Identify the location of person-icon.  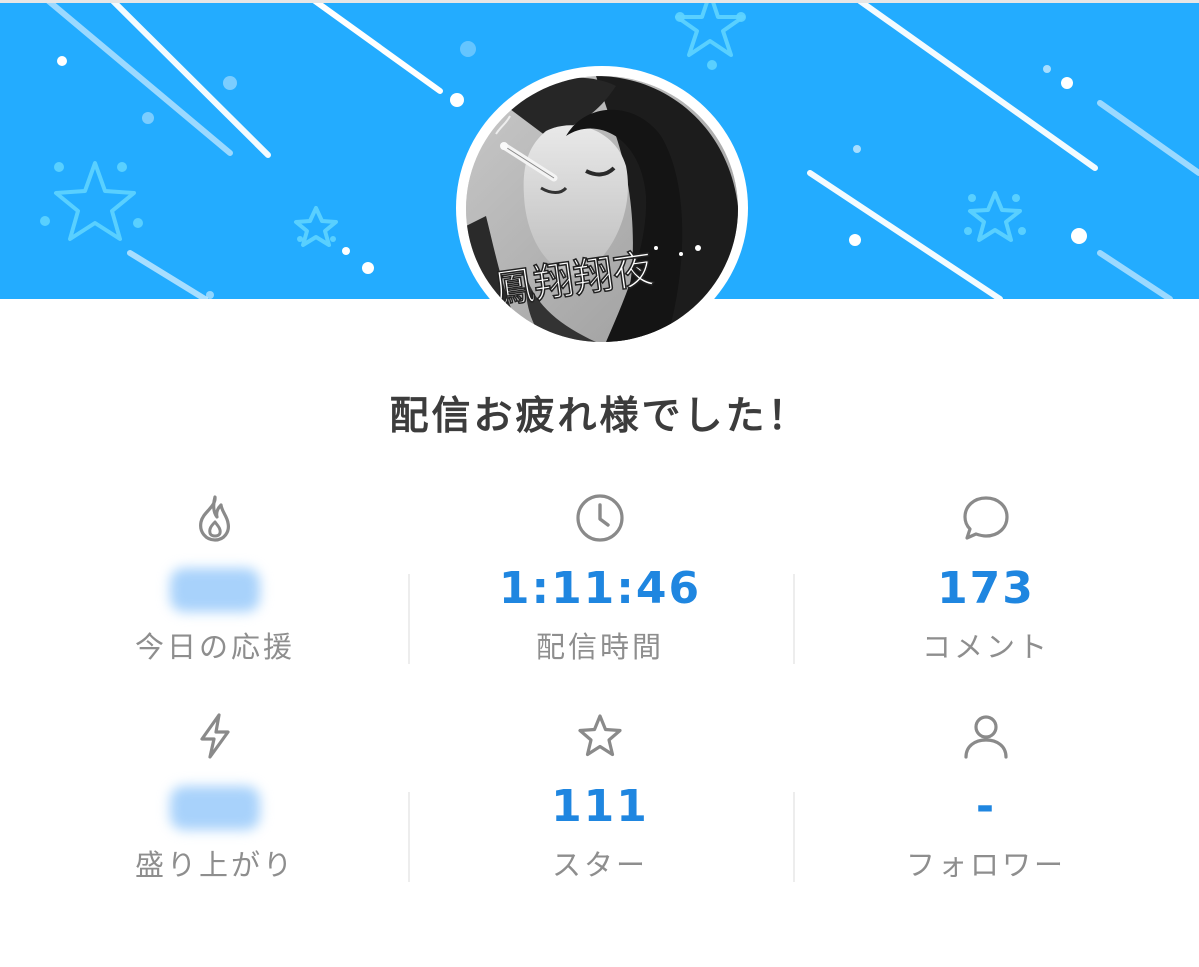
(986, 737).